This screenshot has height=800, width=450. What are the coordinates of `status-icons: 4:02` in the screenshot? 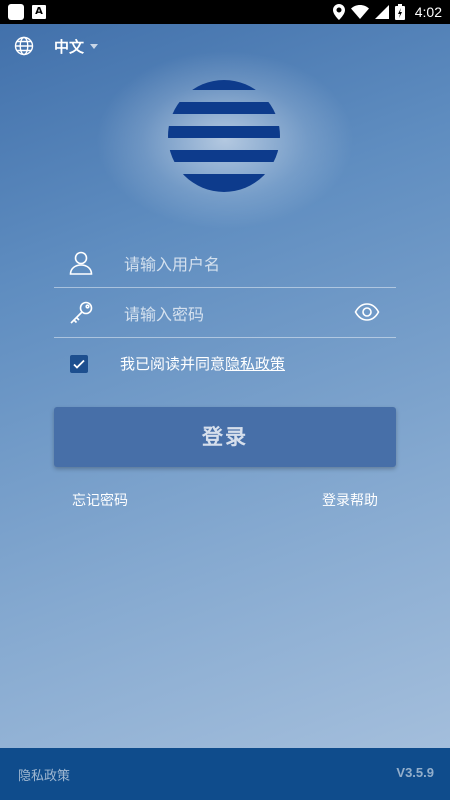 It's located at (387, 12).